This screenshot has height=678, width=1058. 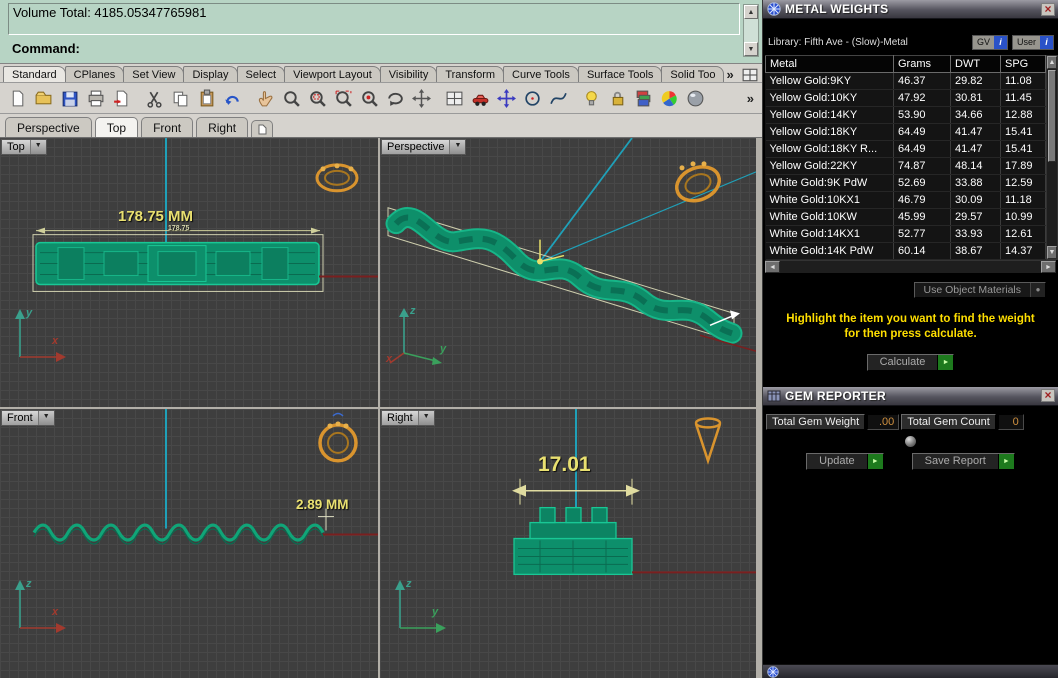 I want to click on toolbar-tab-curve-tools: Curve Tools, so click(x=541, y=74).